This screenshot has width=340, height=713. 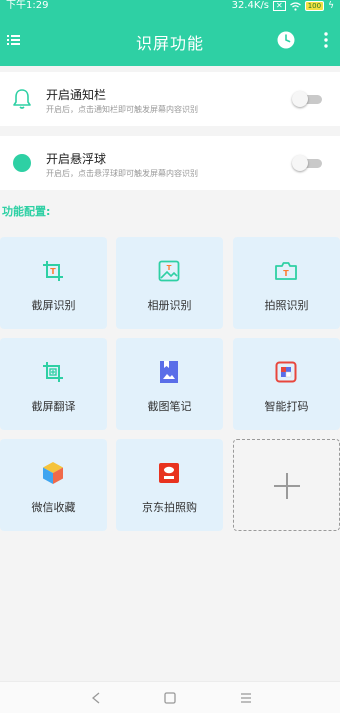 I want to click on plus-icon, so click(x=287, y=486).